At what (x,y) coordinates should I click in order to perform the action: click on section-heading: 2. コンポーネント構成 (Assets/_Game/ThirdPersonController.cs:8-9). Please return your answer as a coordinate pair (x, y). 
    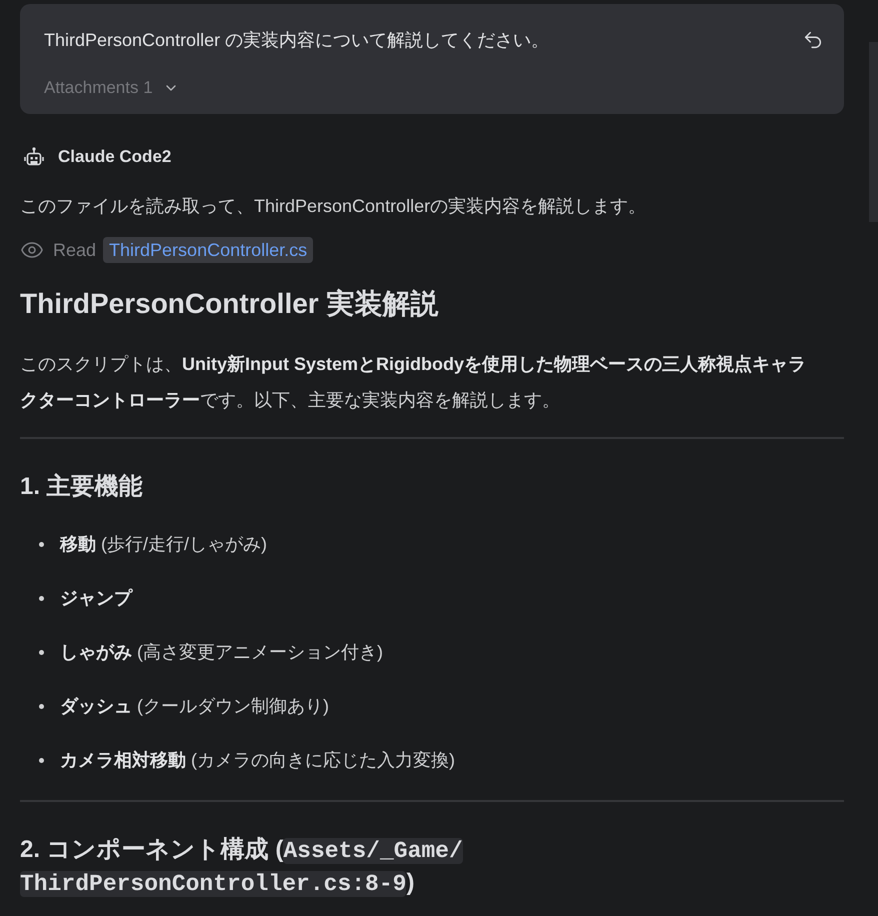
    Looking at the image, I should click on (242, 867).